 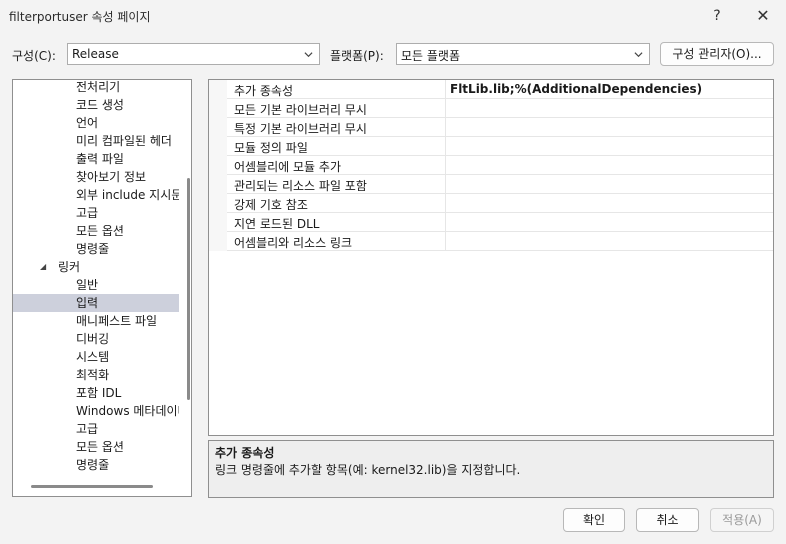 I want to click on tree-item: 찾아보기 정보, so click(x=96, y=177).